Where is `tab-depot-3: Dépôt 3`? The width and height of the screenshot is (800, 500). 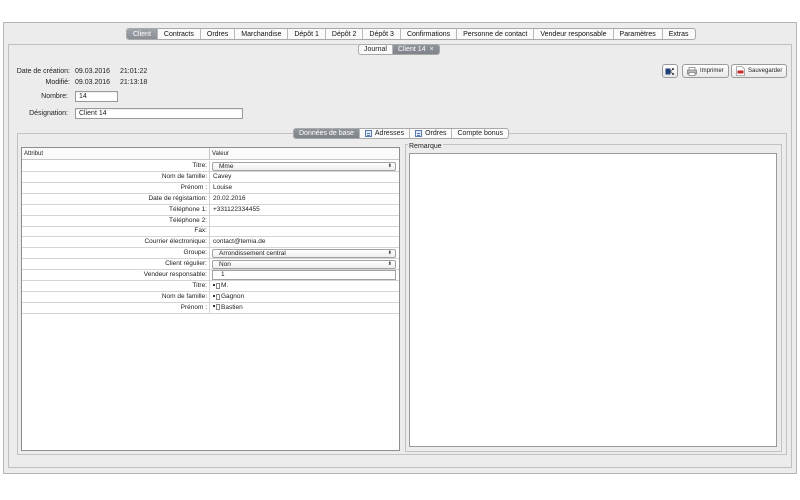
tab-depot-3: Dépôt 3 is located at coordinates (382, 34).